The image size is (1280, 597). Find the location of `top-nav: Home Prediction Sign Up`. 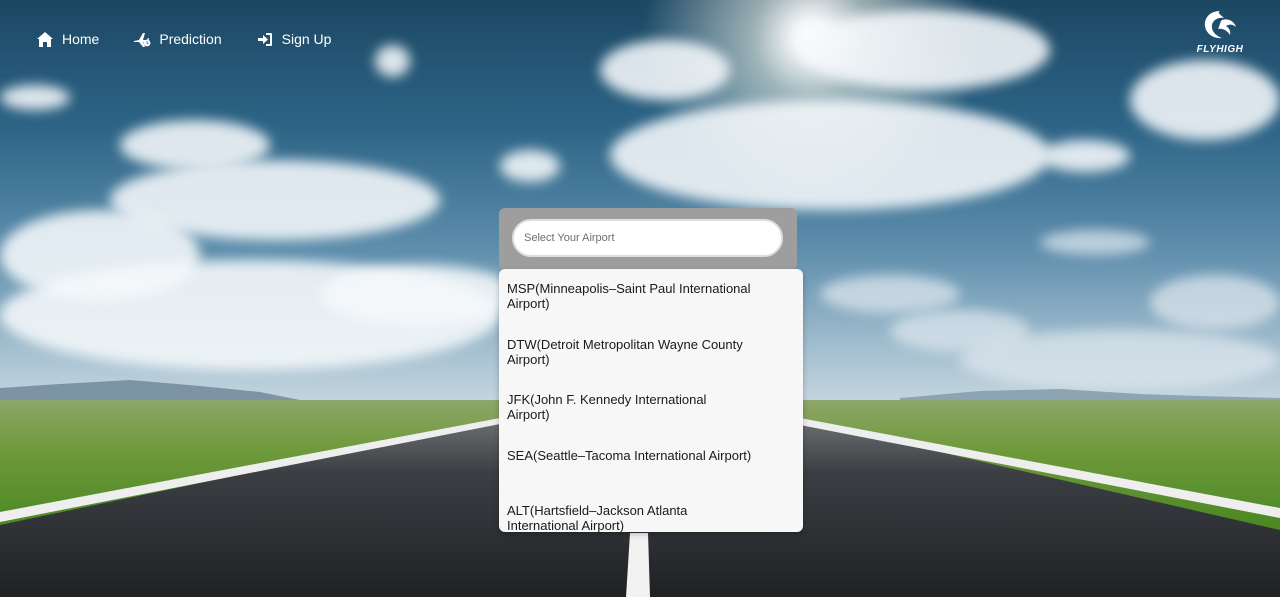

top-nav: Home Prediction Sign Up is located at coordinates (200, 39).